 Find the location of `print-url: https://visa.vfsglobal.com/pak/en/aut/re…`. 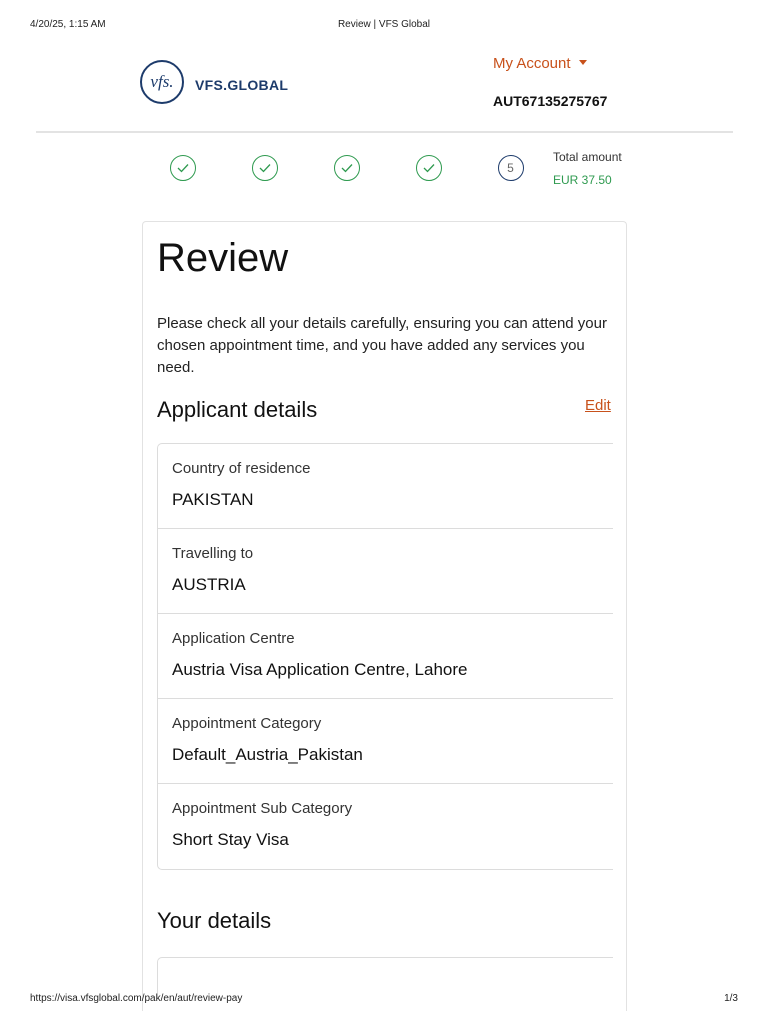

print-url: https://visa.vfsglobal.com/pak/en/aut/re… is located at coordinates (136, 998).